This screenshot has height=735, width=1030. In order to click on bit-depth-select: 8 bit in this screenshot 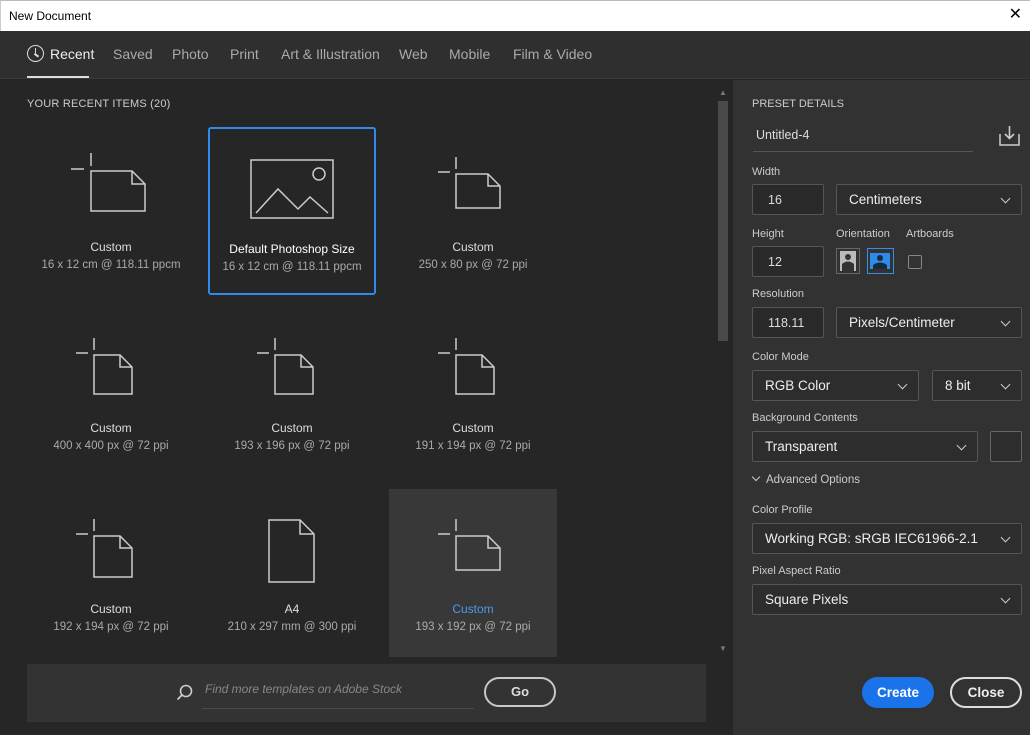, I will do `click(977, 385)`.